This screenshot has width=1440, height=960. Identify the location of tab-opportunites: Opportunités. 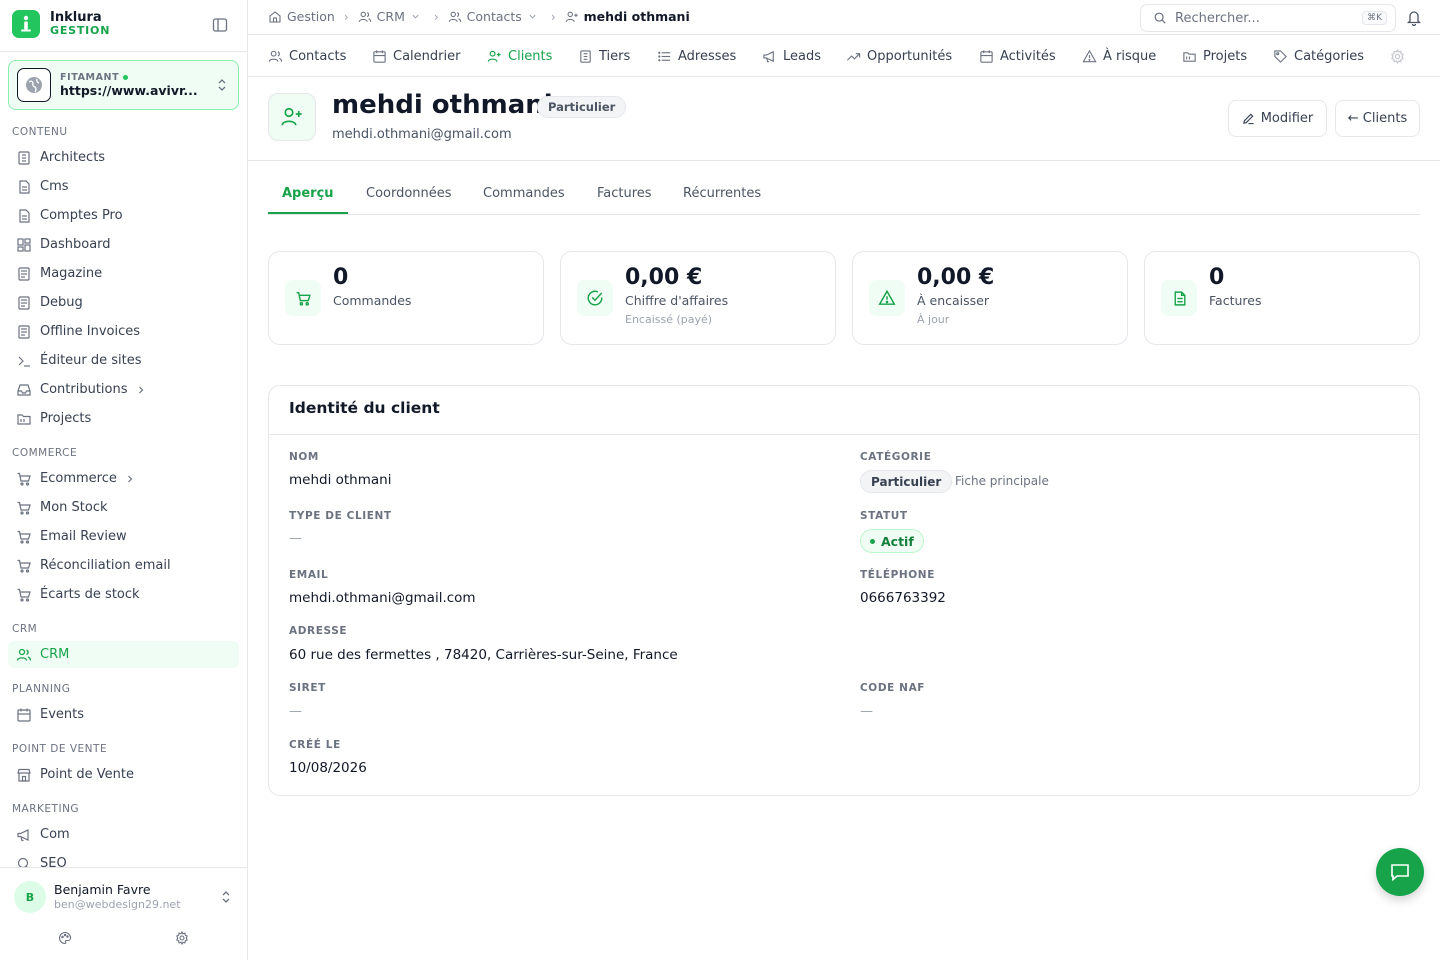
(899, 55).